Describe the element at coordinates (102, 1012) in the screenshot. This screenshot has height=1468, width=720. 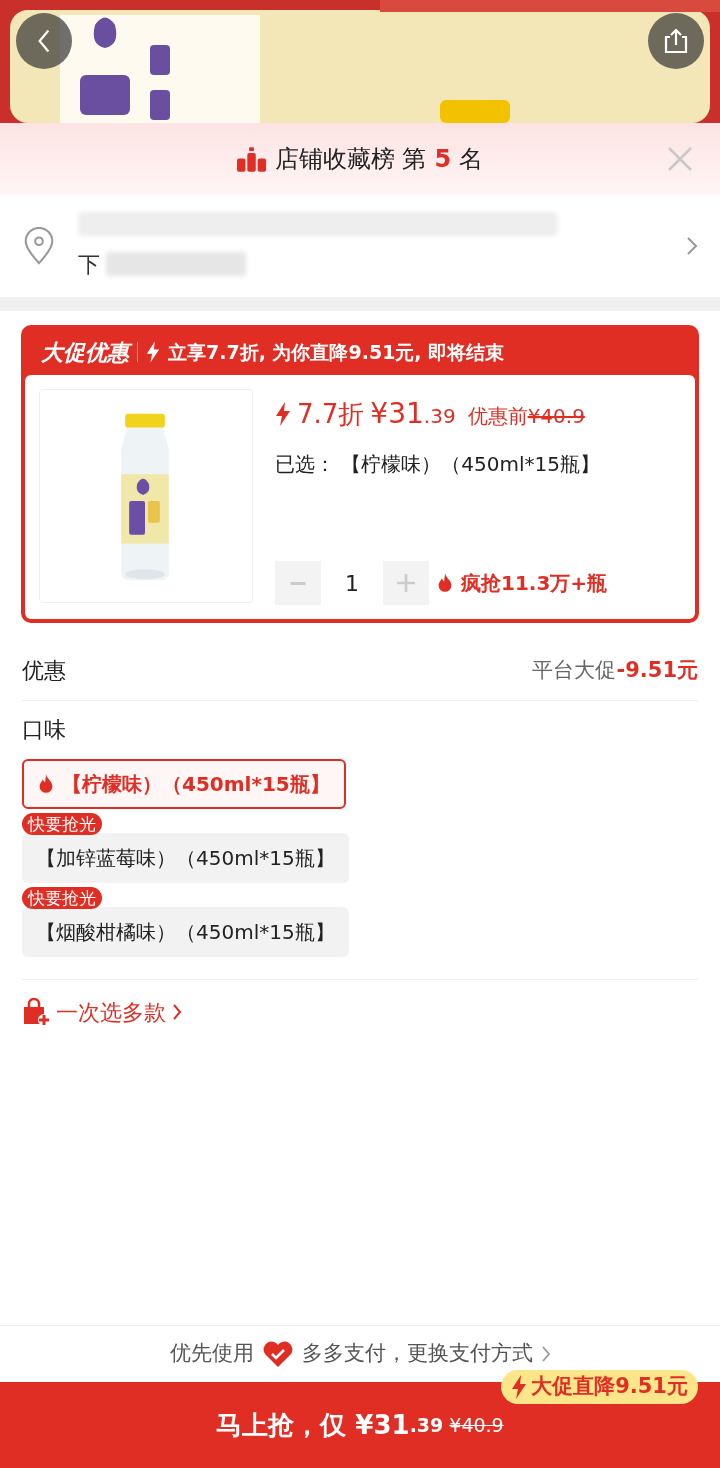
I see `multi-select-link: 一次选多款` at that location.